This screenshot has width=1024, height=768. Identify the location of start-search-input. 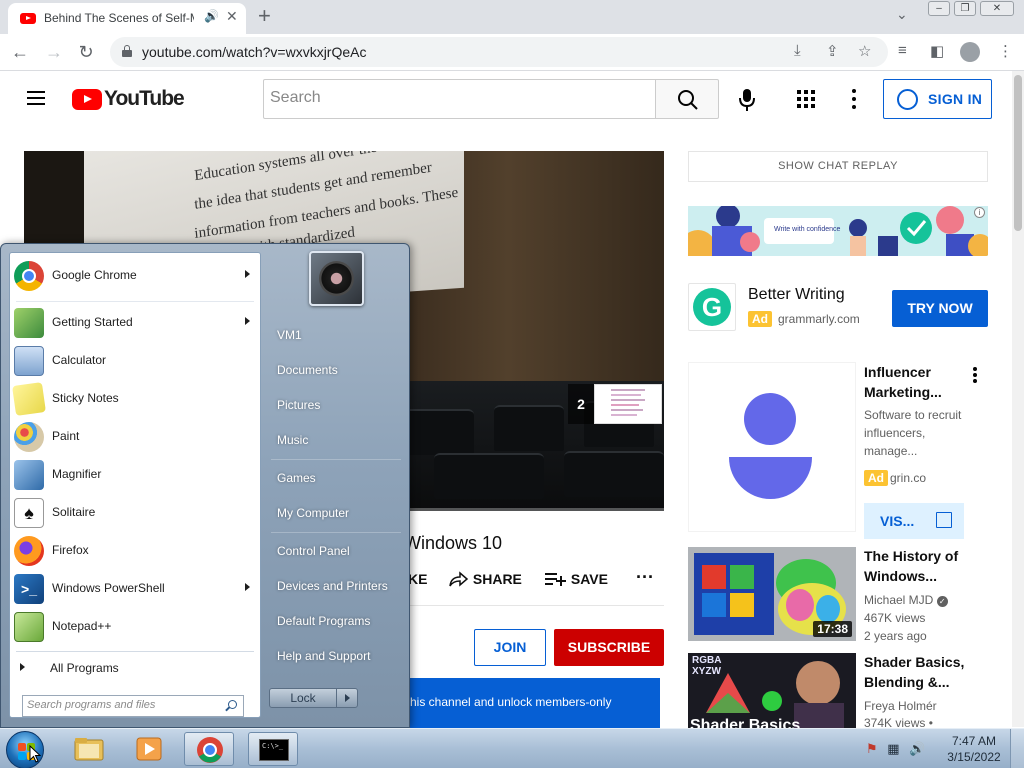
(122, 705).